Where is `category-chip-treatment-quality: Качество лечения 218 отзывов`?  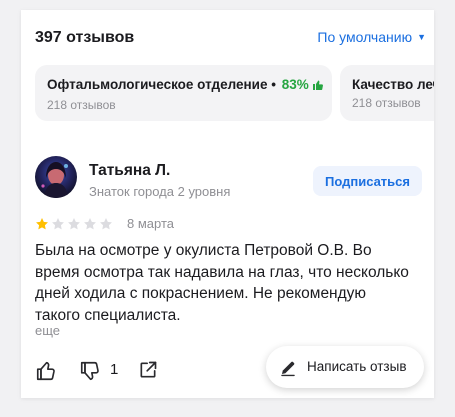 category-chip-treatment-quality: Качество лечения 218 отзывов is located at coordinates (387, 93).